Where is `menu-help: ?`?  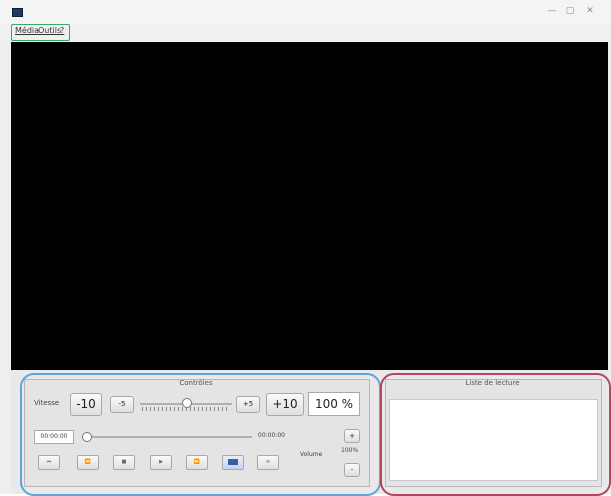
menu-help: ? is located at coordinates (62, 30).